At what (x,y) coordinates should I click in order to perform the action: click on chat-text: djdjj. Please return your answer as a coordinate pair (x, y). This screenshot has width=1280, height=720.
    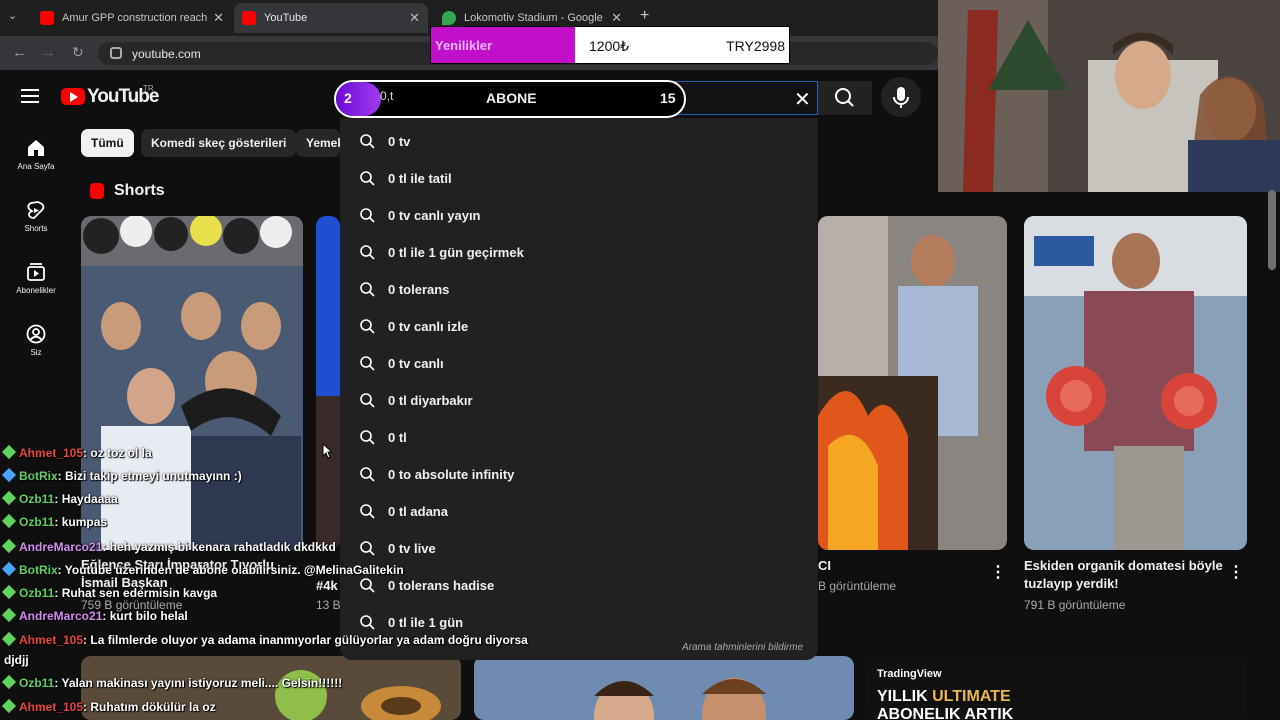
    Looking at the image, I should click on (16, 660).